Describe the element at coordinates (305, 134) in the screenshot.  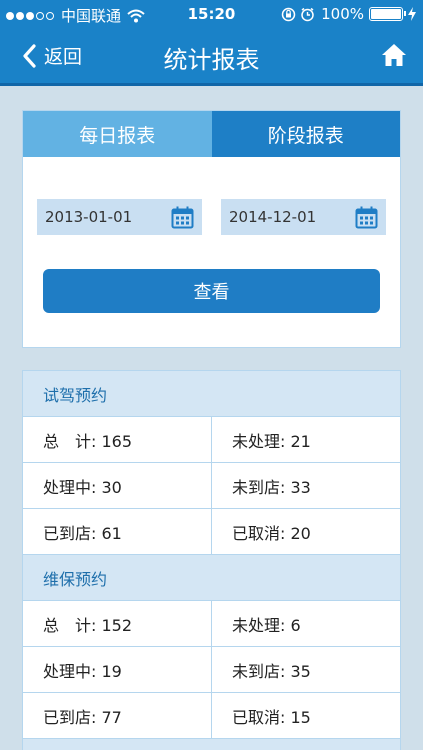
I see `tab-period-report: 阶段报表` at that location.